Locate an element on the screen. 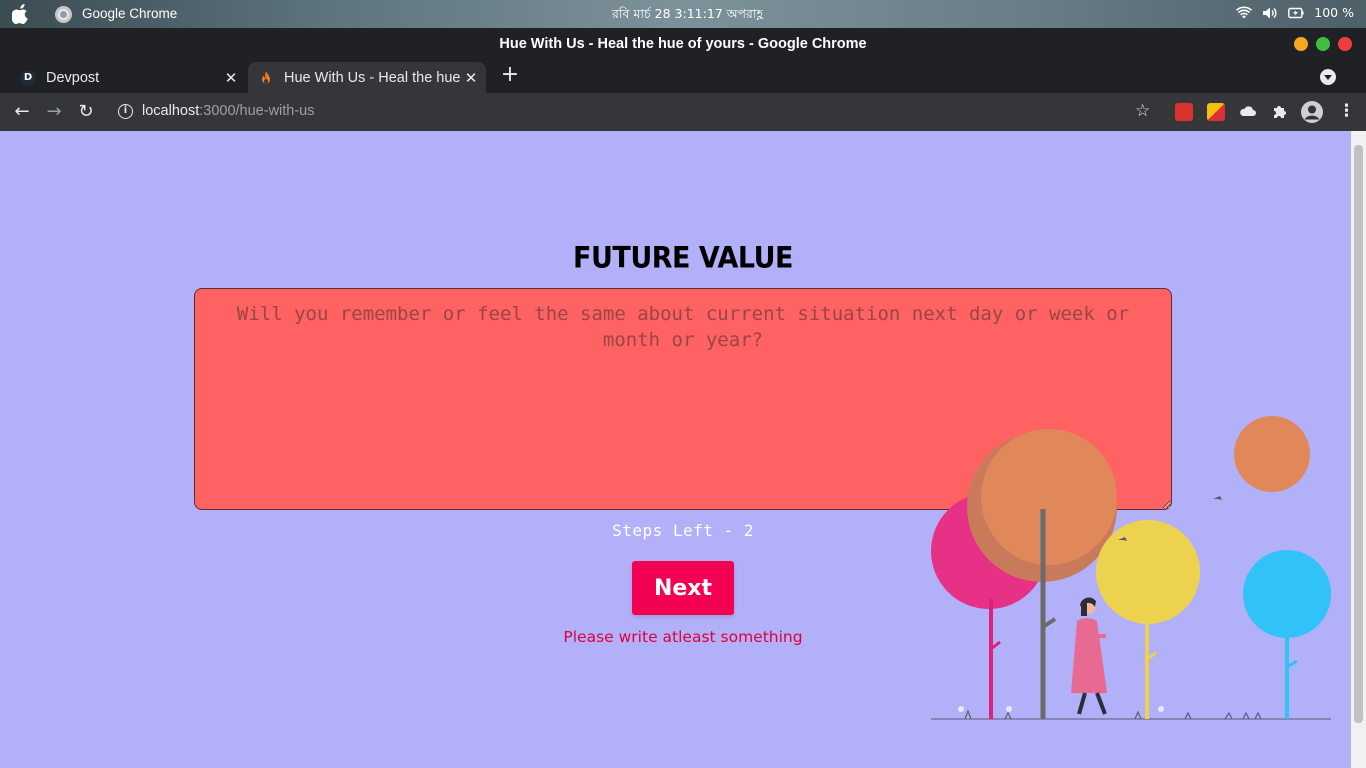  reload-icon: ↻ is located at coordinates (86, 112).